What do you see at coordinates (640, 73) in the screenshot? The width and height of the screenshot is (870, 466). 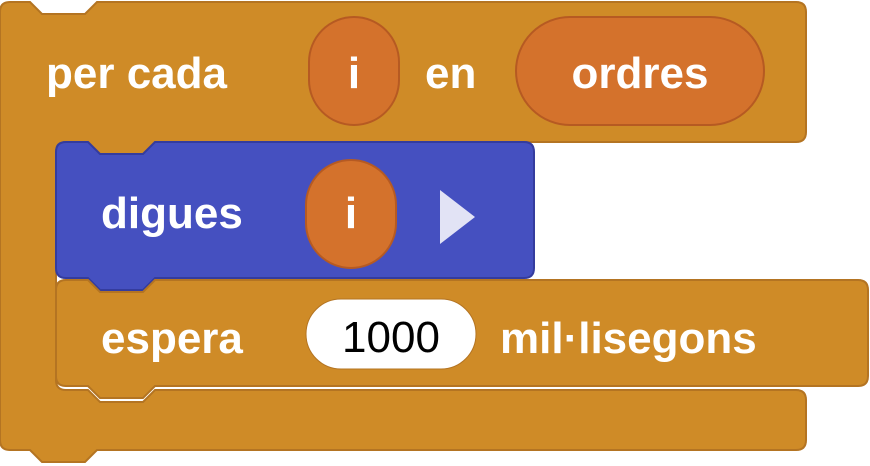 I see `list-variable-label: ordres` at bounding box center [640, 73].